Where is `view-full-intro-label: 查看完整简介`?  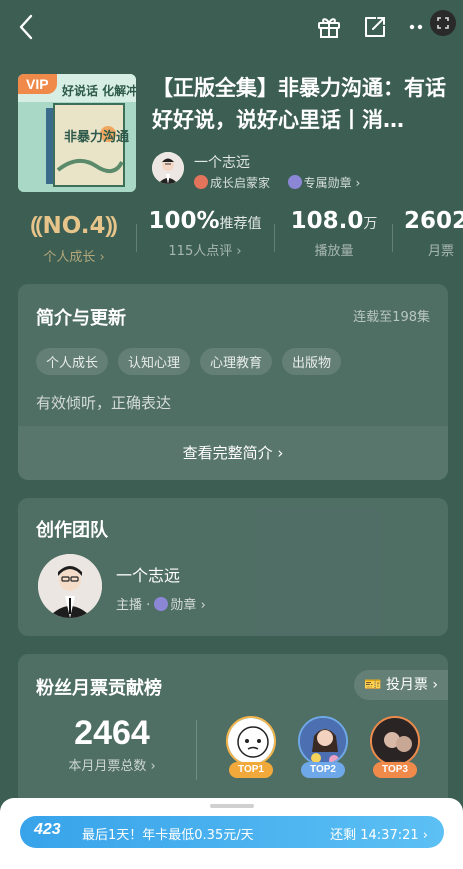
view-full-intro-label: 查看完整简介 is located at coordinates (227, 453).